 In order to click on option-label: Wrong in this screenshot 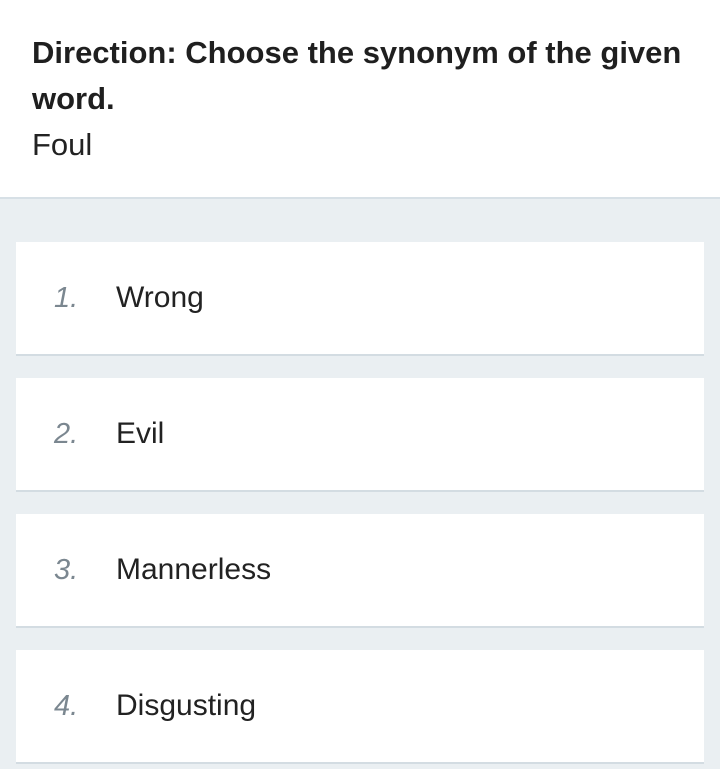, I will do `click(160, 297)`.